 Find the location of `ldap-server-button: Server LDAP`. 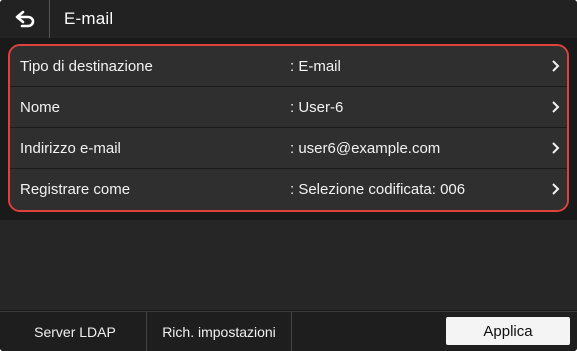

ldap-server-button: Server LDAP is located at coordinates (75, 331).